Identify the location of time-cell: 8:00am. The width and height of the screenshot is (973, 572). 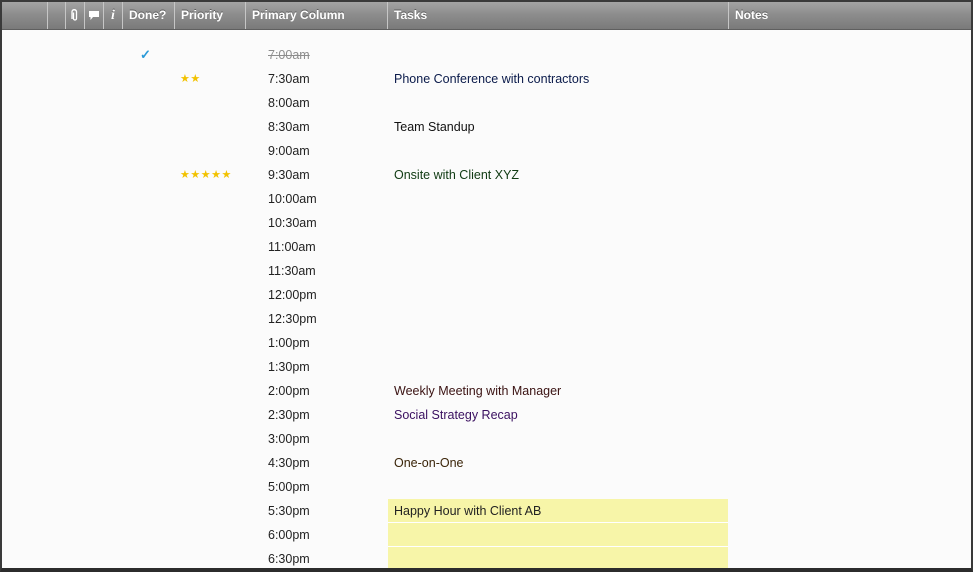
(327, 103).